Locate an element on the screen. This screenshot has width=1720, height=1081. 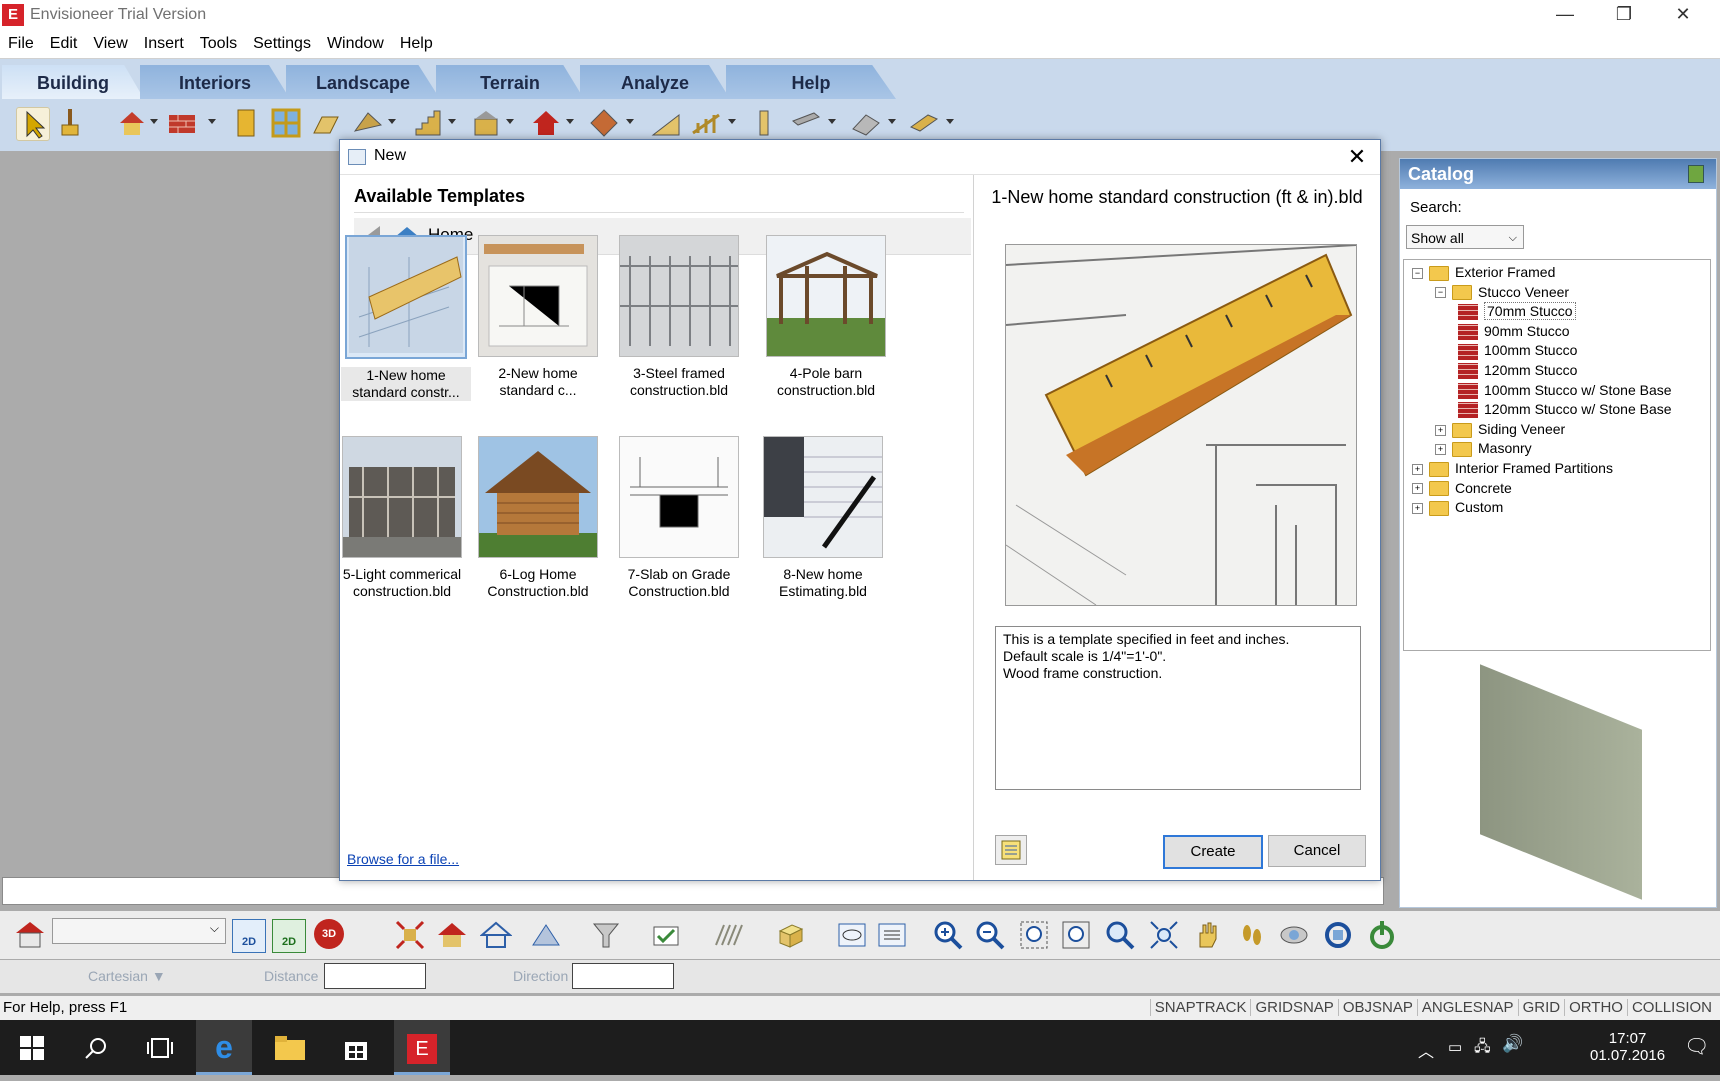
template-item-4: 4-Pole barn construction.bld is located at coordinates (826, 317).